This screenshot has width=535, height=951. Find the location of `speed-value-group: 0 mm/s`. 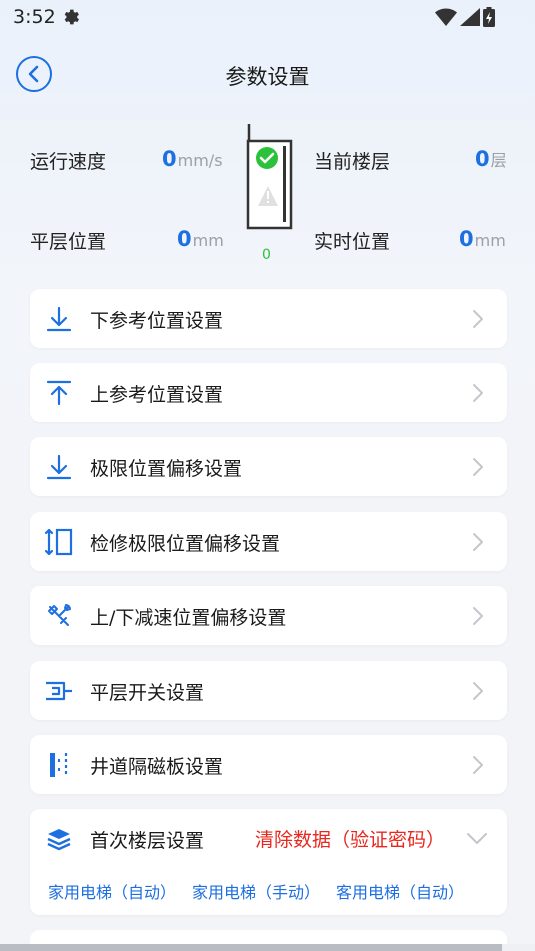

speed-value-group: 0 mm/s is located at coordinates (192, 159).